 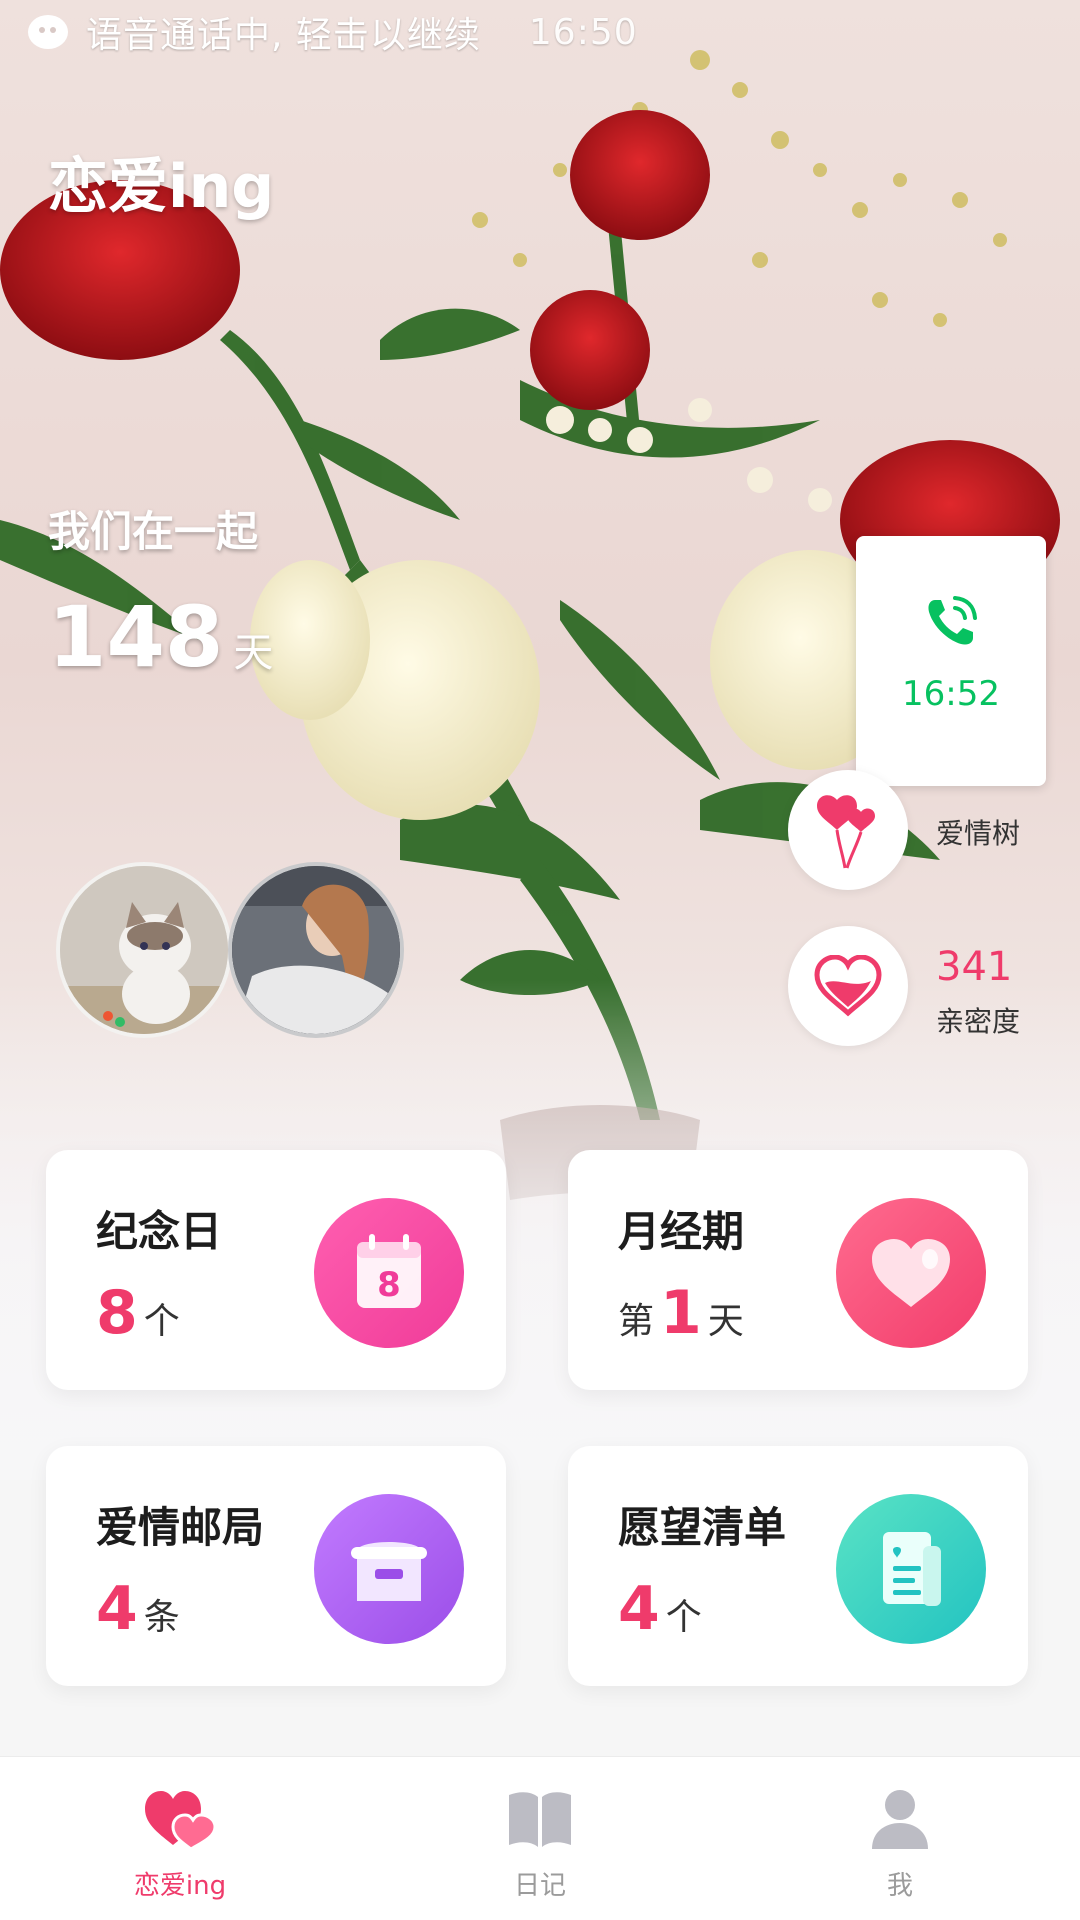 What do you see at coordinates (681, 1231) in the screenshot?
I see `card-title: 月经期` at bounding box center [681, 1231].